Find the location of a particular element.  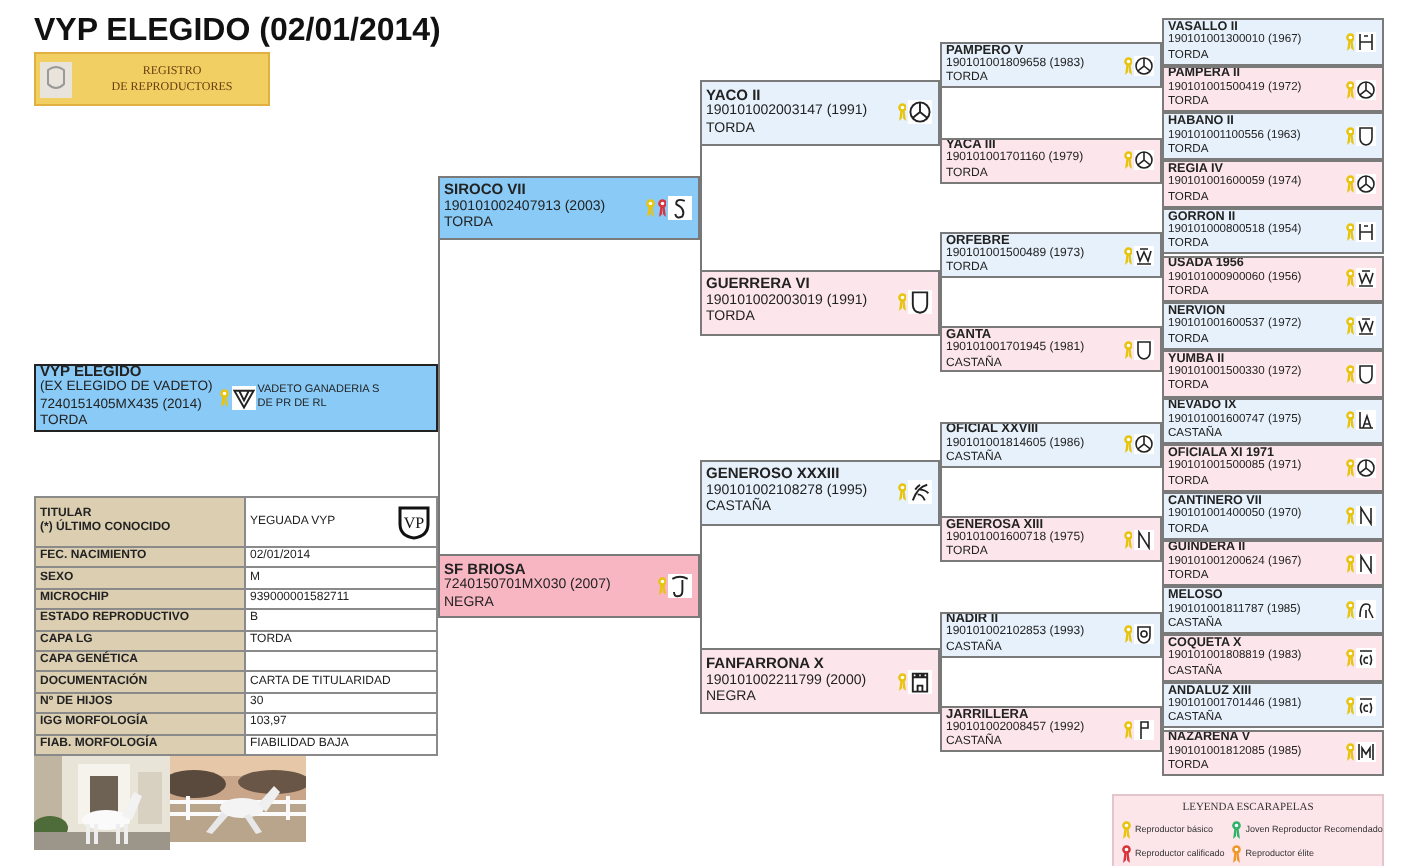

hook-icon is located at coordinates (680, 586).